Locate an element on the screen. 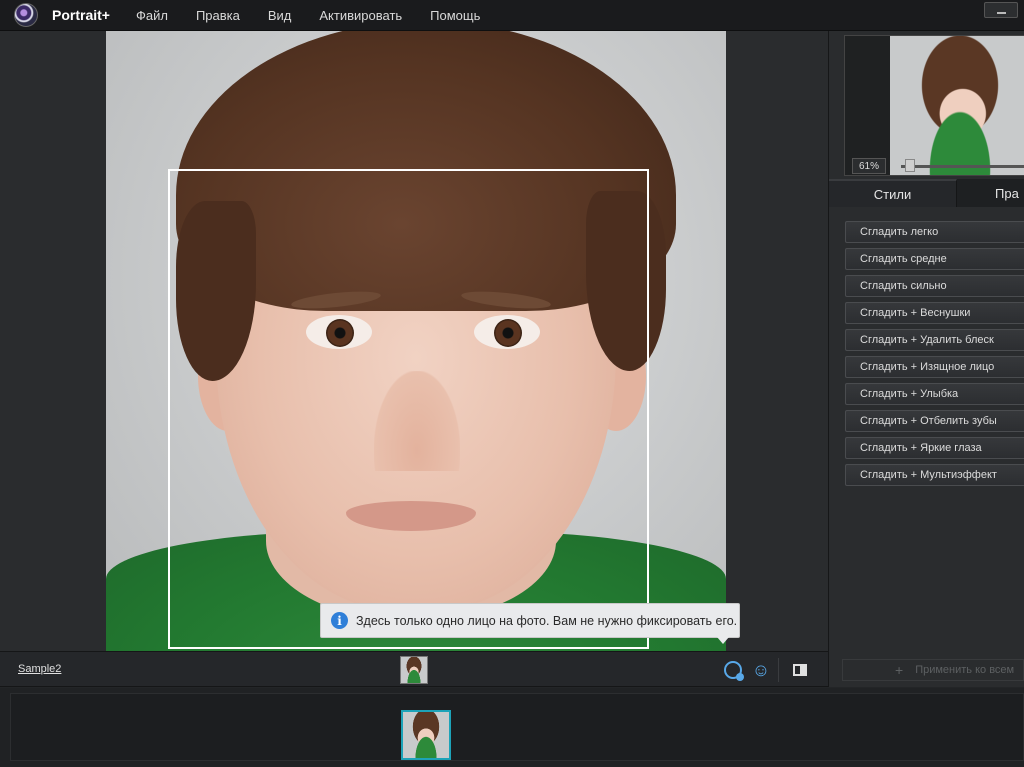 The image size is (1024, 767). style-smooth-multi-effect-button: Сгладить + Мультиэффект is located at coordinates (934, 475).